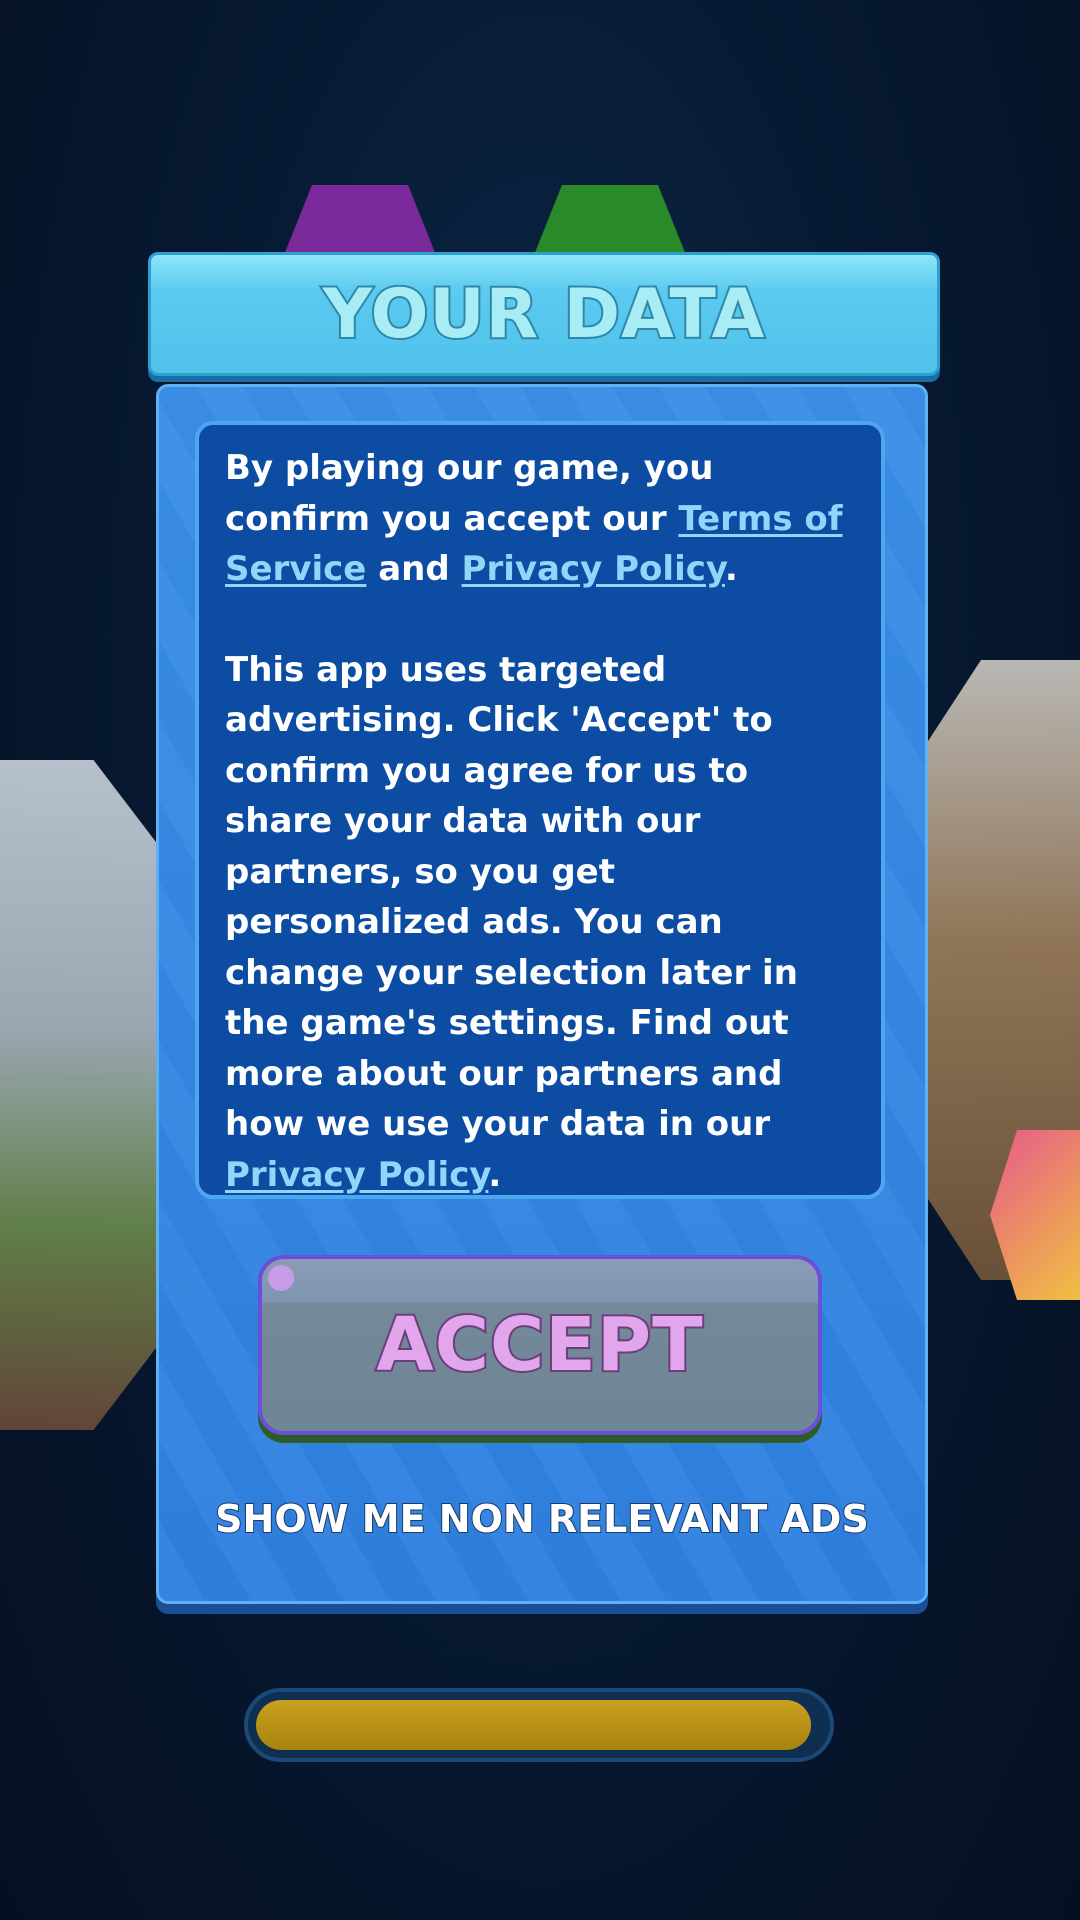 The width and height of the screenshot is (1080, 1920). I want to click on dialog-header: YOUR DATA, so click(544, 314).